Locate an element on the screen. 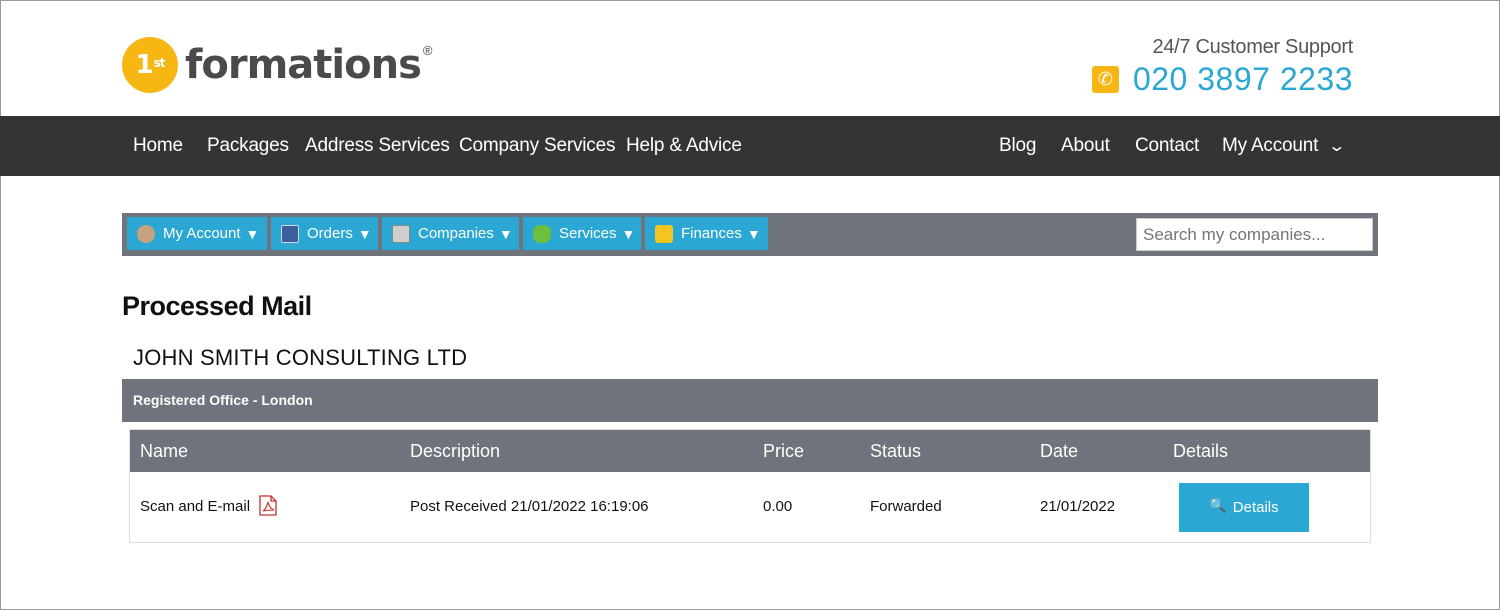 The width and height of the screenshot is (1500, 610). nav-my-account: My Account ⌄ is located at coordinates (1284, 146).